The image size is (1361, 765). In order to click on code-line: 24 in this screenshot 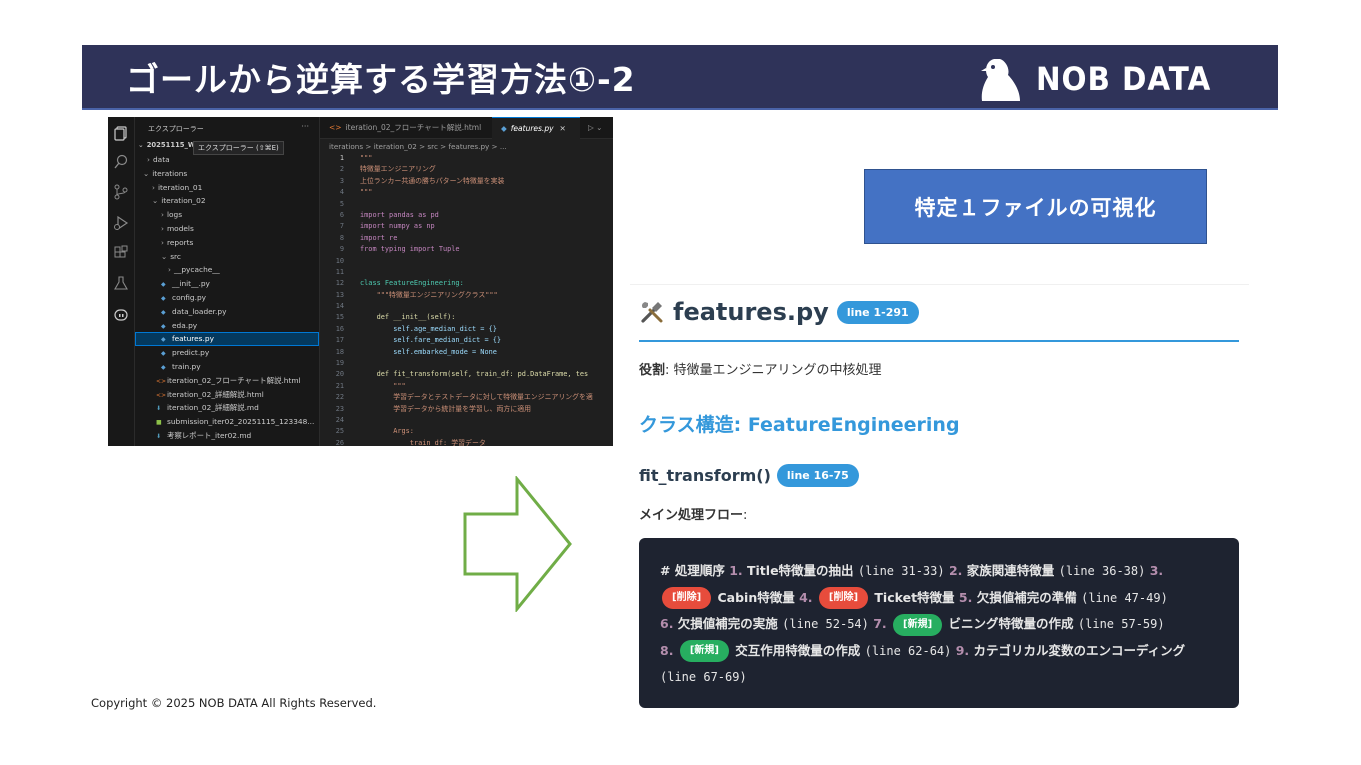, I will do `click(339, 419)`.